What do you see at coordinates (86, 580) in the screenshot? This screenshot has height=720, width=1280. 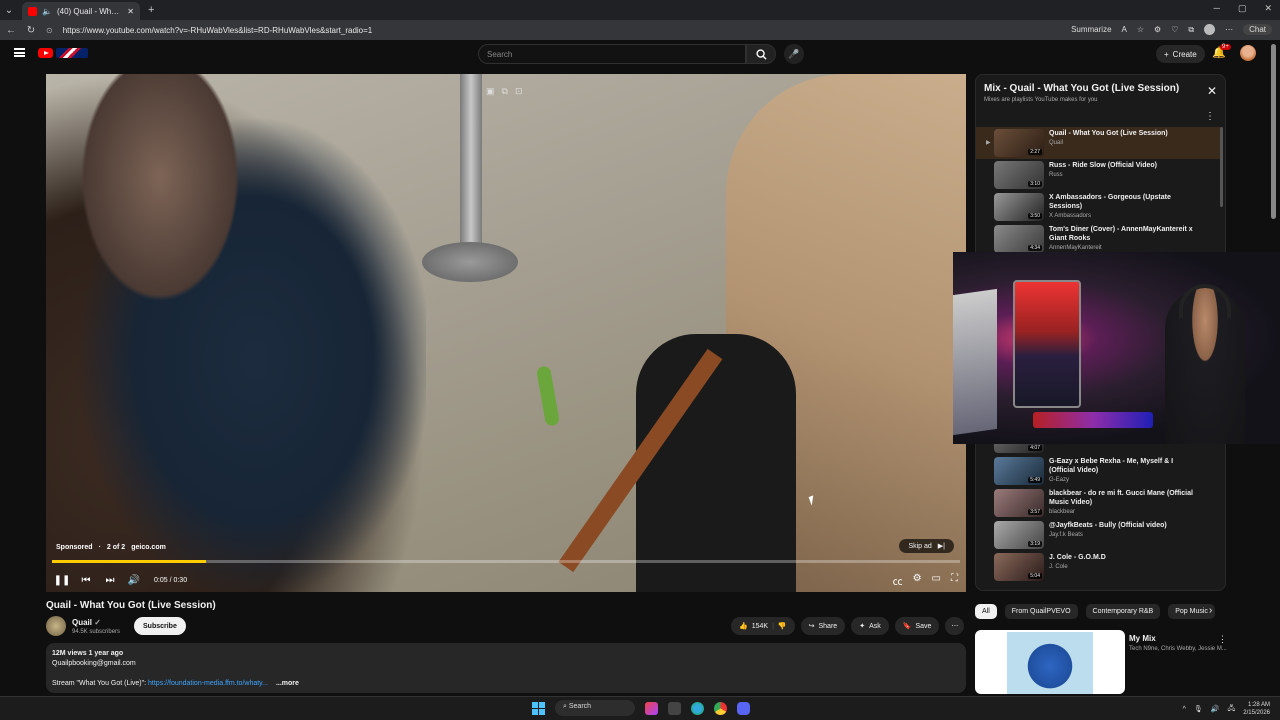 I see `previous-icon: ⏮` at bounding box center [86, 580].